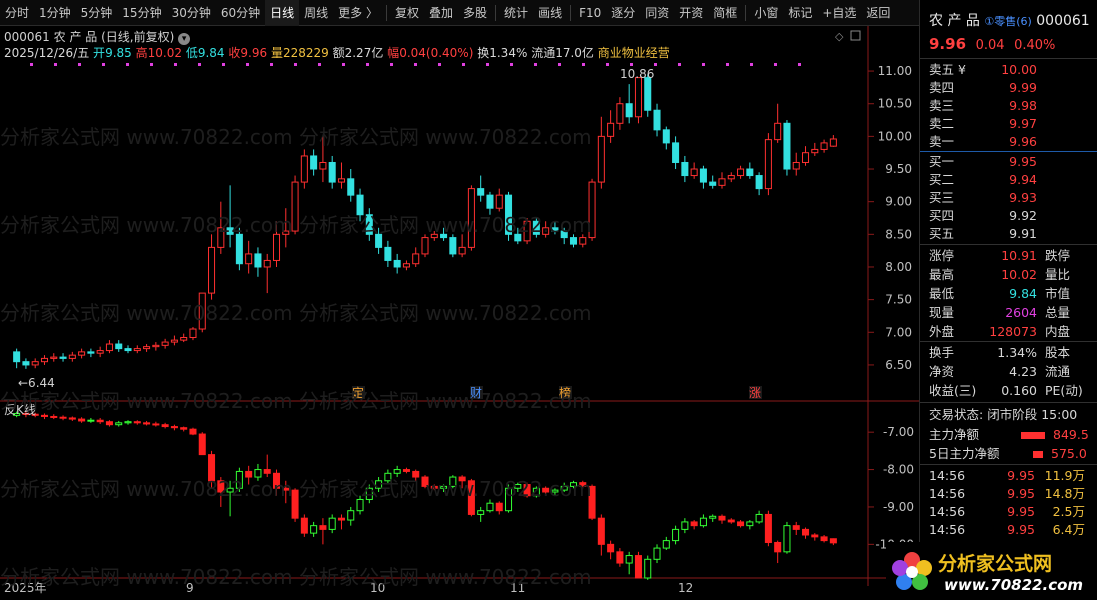 The width and height of the screenshot is (1097, 600). Describe the element at coordinates (1007, 511) in the screenshot. I see `tick-row: 14:56 9.95 2.5万` at that location.